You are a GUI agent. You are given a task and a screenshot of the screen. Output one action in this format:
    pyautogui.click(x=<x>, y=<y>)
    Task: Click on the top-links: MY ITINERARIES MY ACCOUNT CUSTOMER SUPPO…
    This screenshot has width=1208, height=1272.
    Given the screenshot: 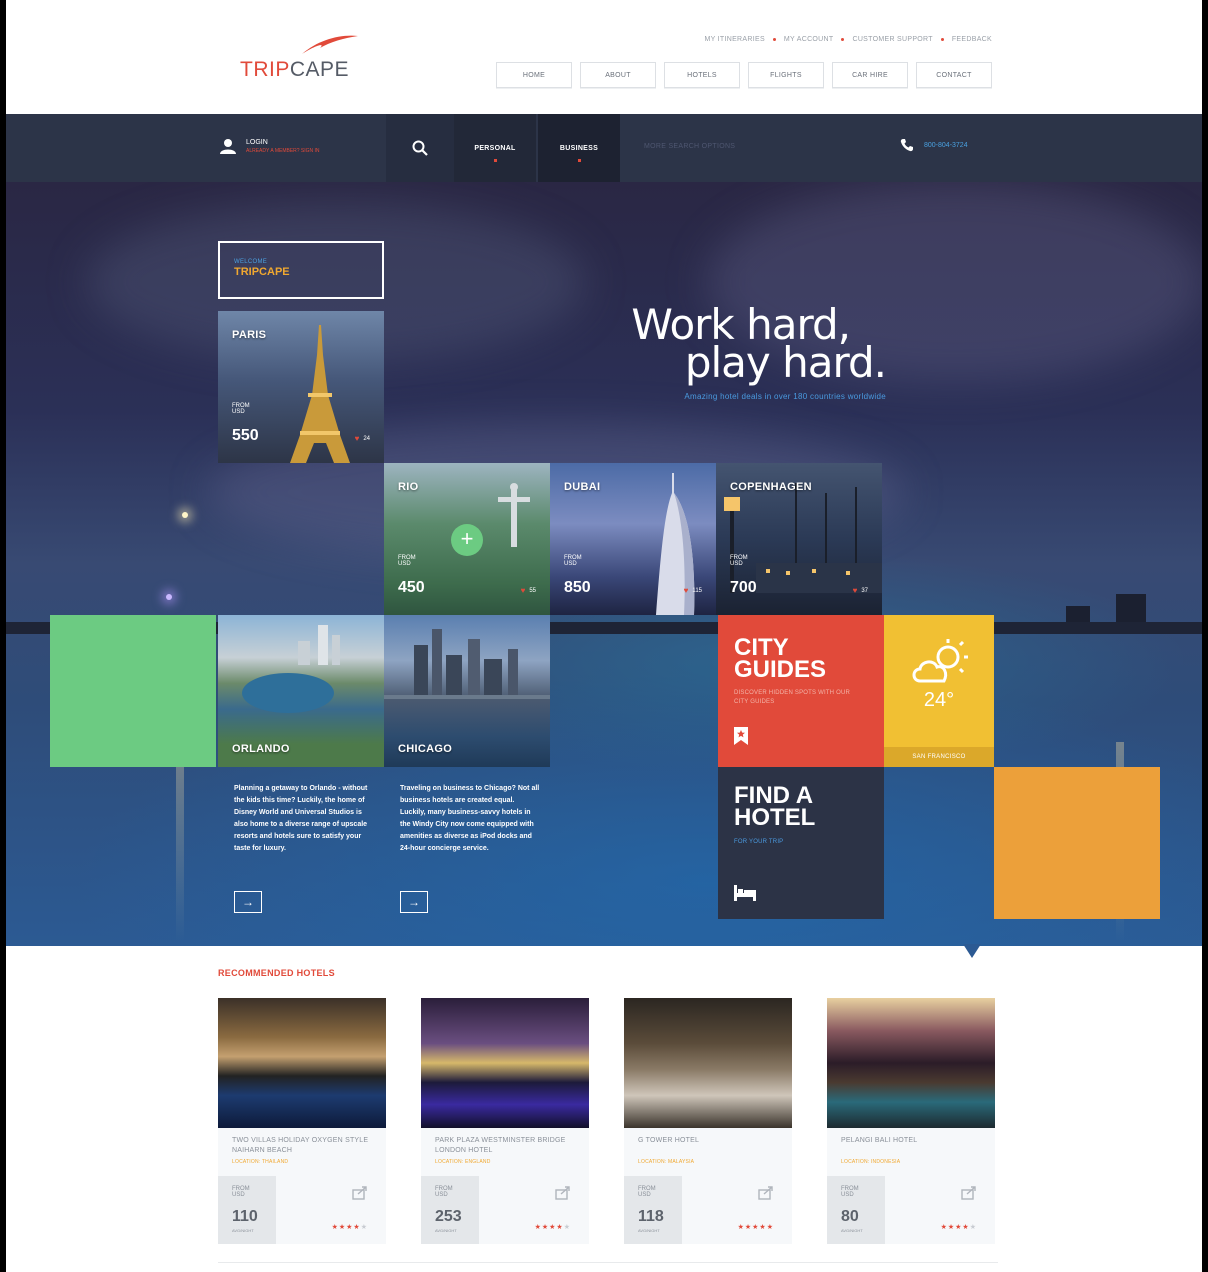 What is the action you would take?
    pyautogui.click(x=848, y=39)
    